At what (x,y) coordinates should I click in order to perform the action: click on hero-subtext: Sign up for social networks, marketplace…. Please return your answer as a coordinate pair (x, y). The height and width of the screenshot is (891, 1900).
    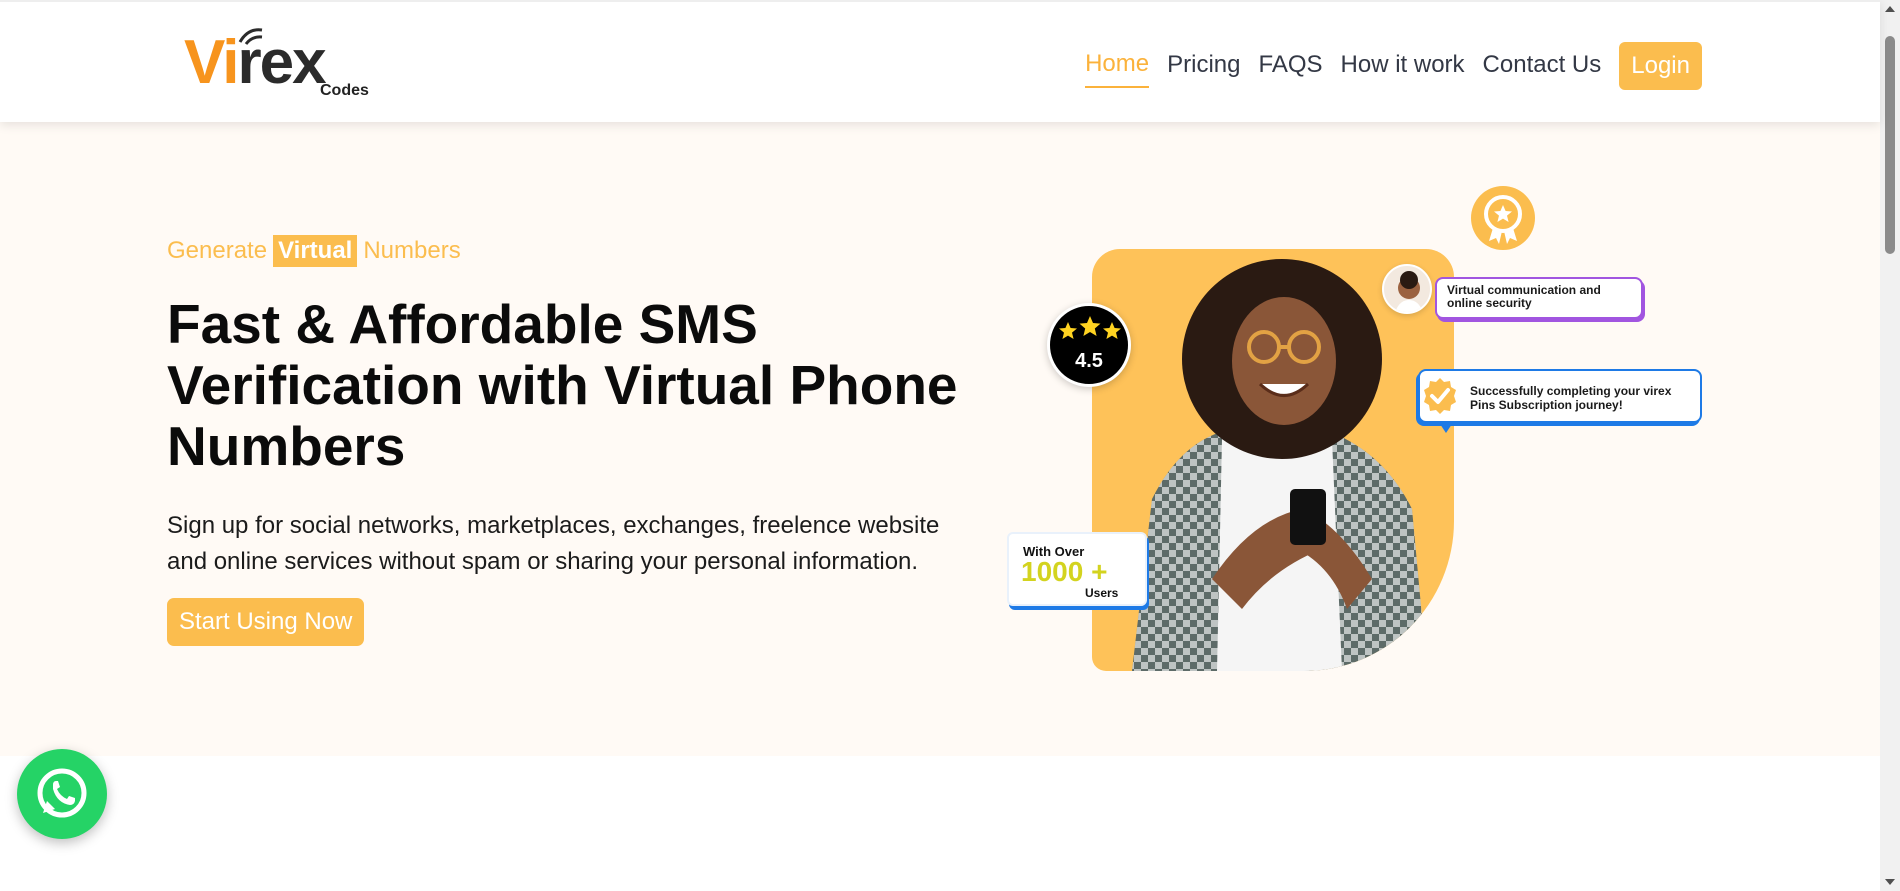
    Looking at the image, I should click on (553, 543).